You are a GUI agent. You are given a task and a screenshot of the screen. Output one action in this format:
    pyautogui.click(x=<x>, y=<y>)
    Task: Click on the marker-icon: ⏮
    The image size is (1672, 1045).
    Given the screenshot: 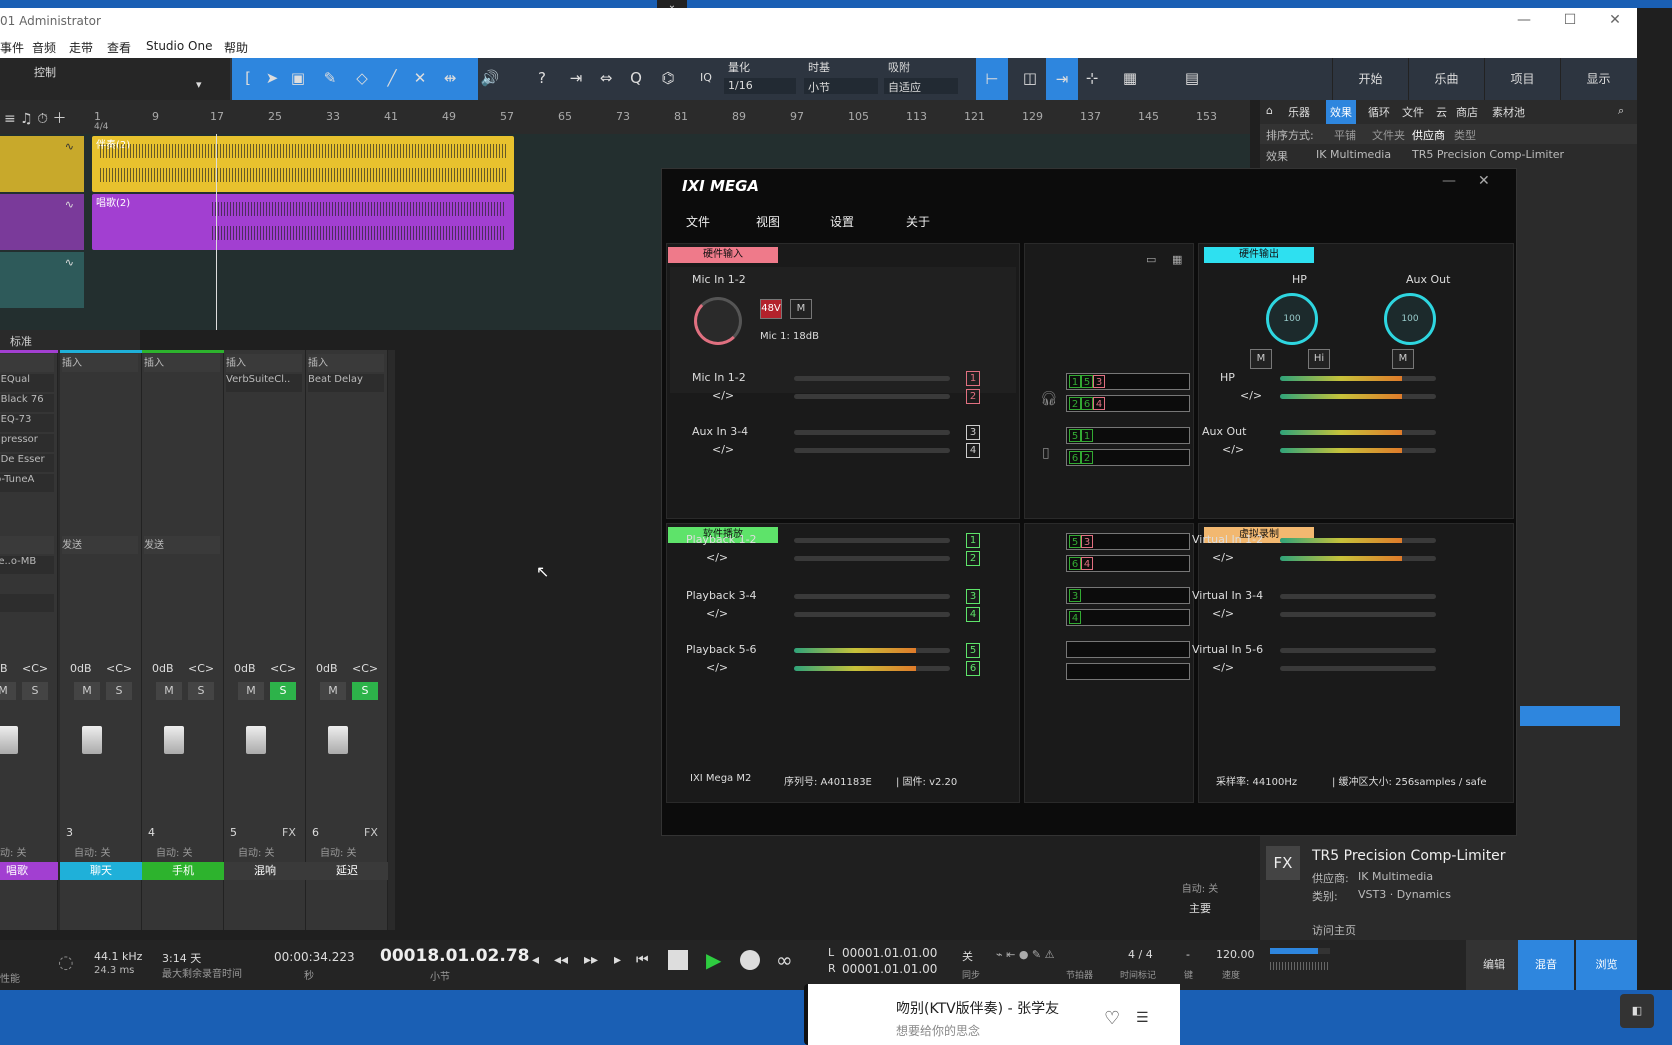 What is the action you would take?
    pyautogui.click(x=642, y=960)
    